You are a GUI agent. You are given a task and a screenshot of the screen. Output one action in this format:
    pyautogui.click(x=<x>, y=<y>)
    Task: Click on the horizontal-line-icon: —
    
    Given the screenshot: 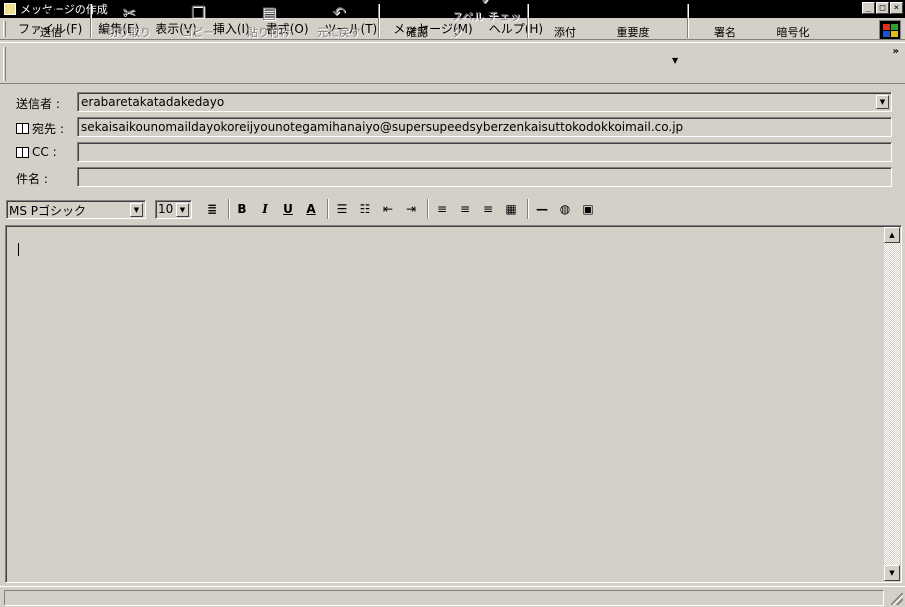 What is the action you would take?
    pyautogui.click(x=542, y=209)
    